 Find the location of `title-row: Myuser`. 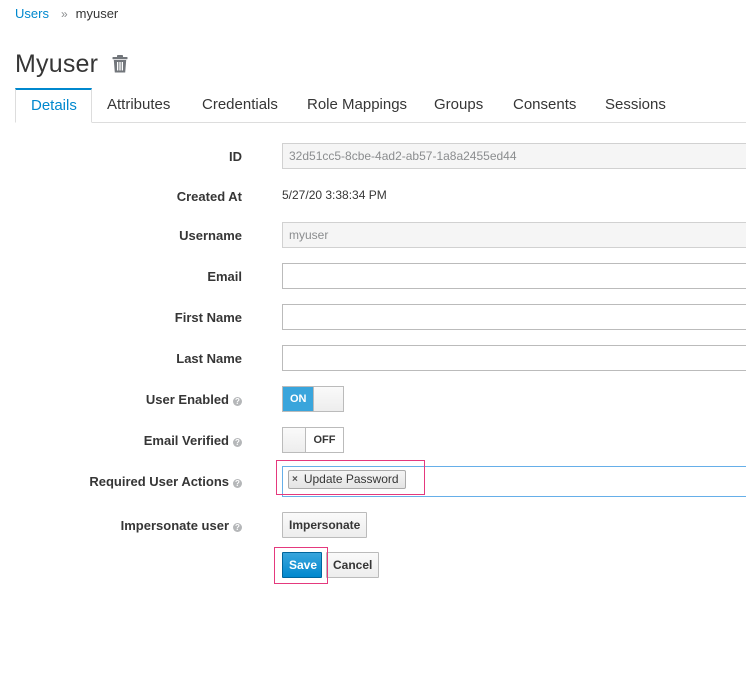

title-row: Myuser is located at coordinates (71, 64).